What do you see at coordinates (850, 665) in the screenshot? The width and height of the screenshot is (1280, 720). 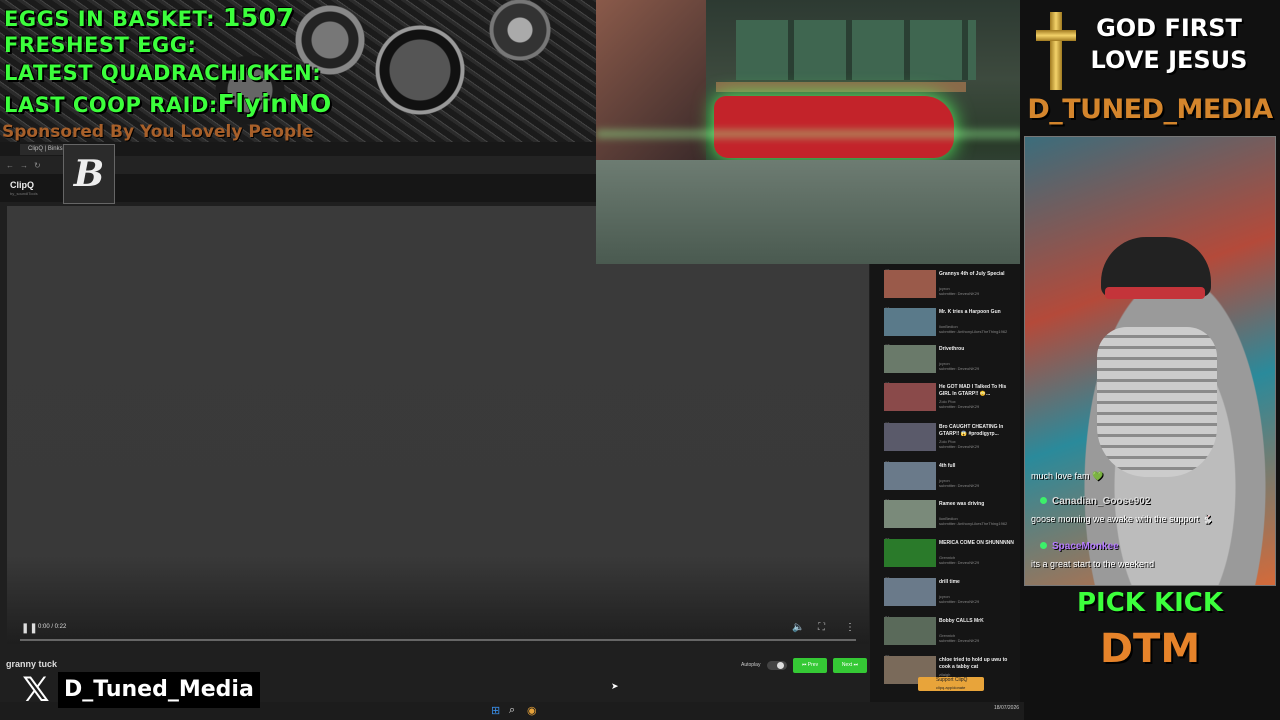 I see `next-button: Next ⏭` at bounding box center [850, 665].